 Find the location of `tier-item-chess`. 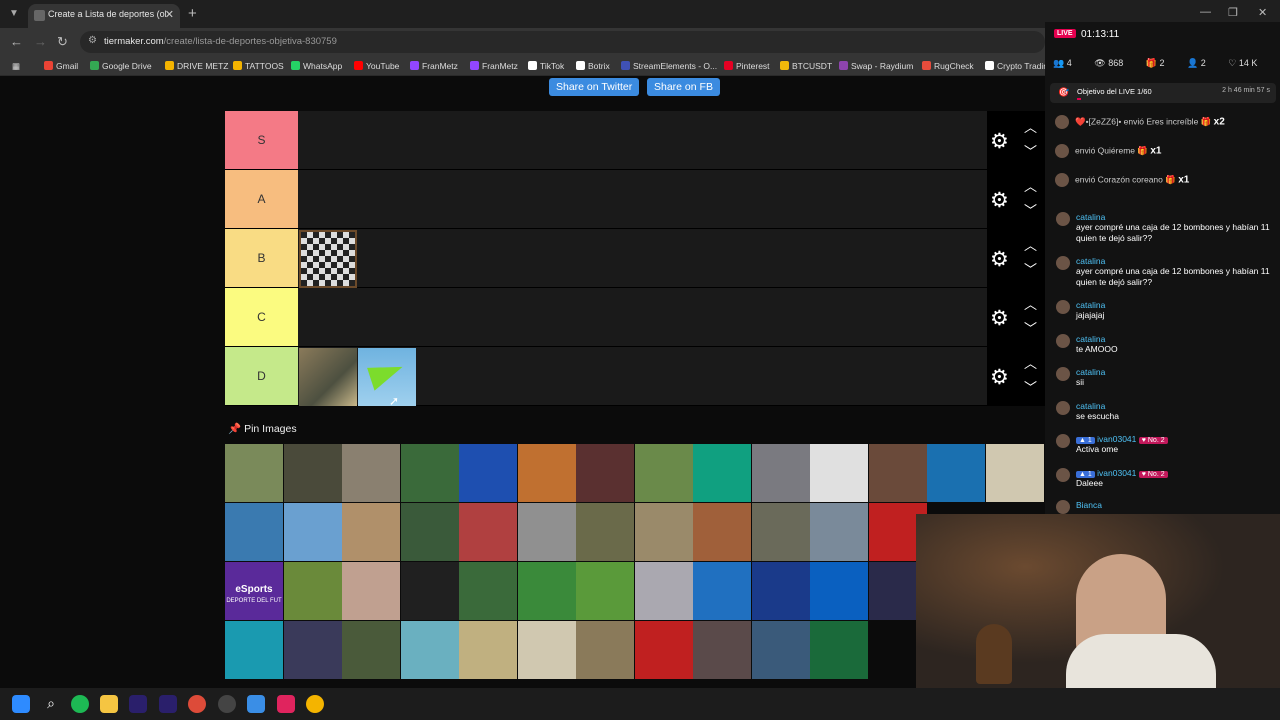

tier-item-chess is located at coordinates (328, 259).